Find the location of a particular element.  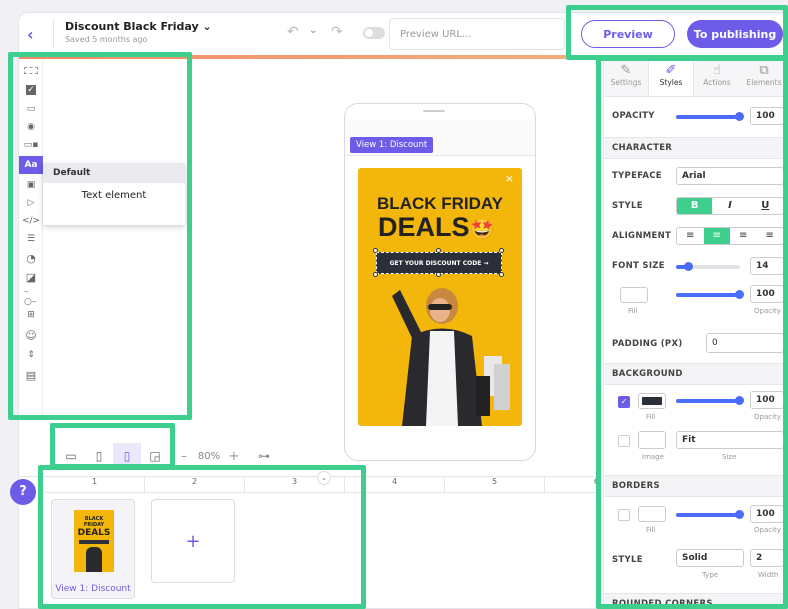

saved-status: Saved 5 months ago is located at coordinates (106, 39).